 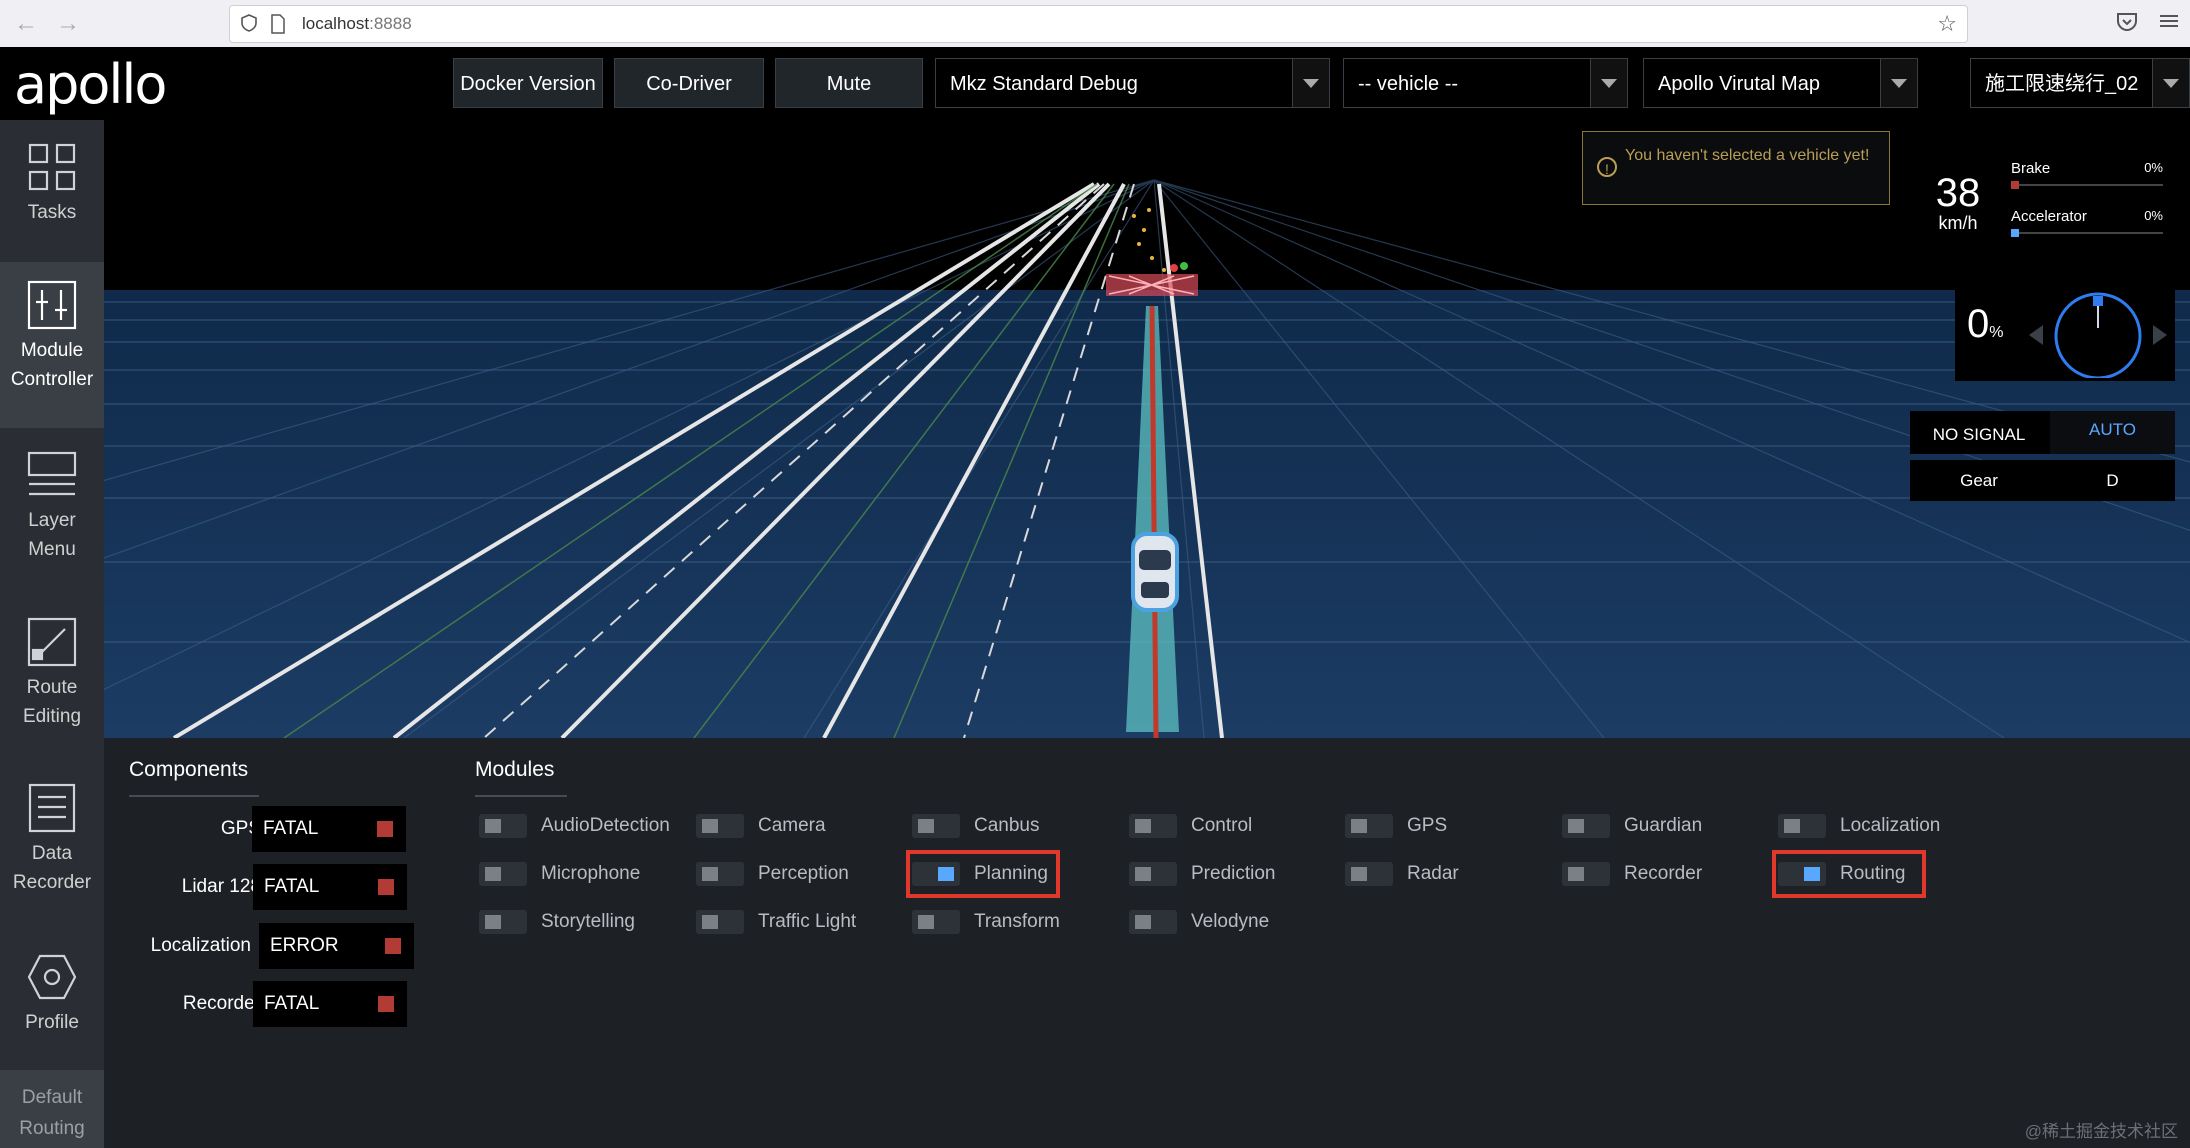 I want to click on browser-toolbar: ← → localhost:8888 ☆, so click(x=1095, y=24).